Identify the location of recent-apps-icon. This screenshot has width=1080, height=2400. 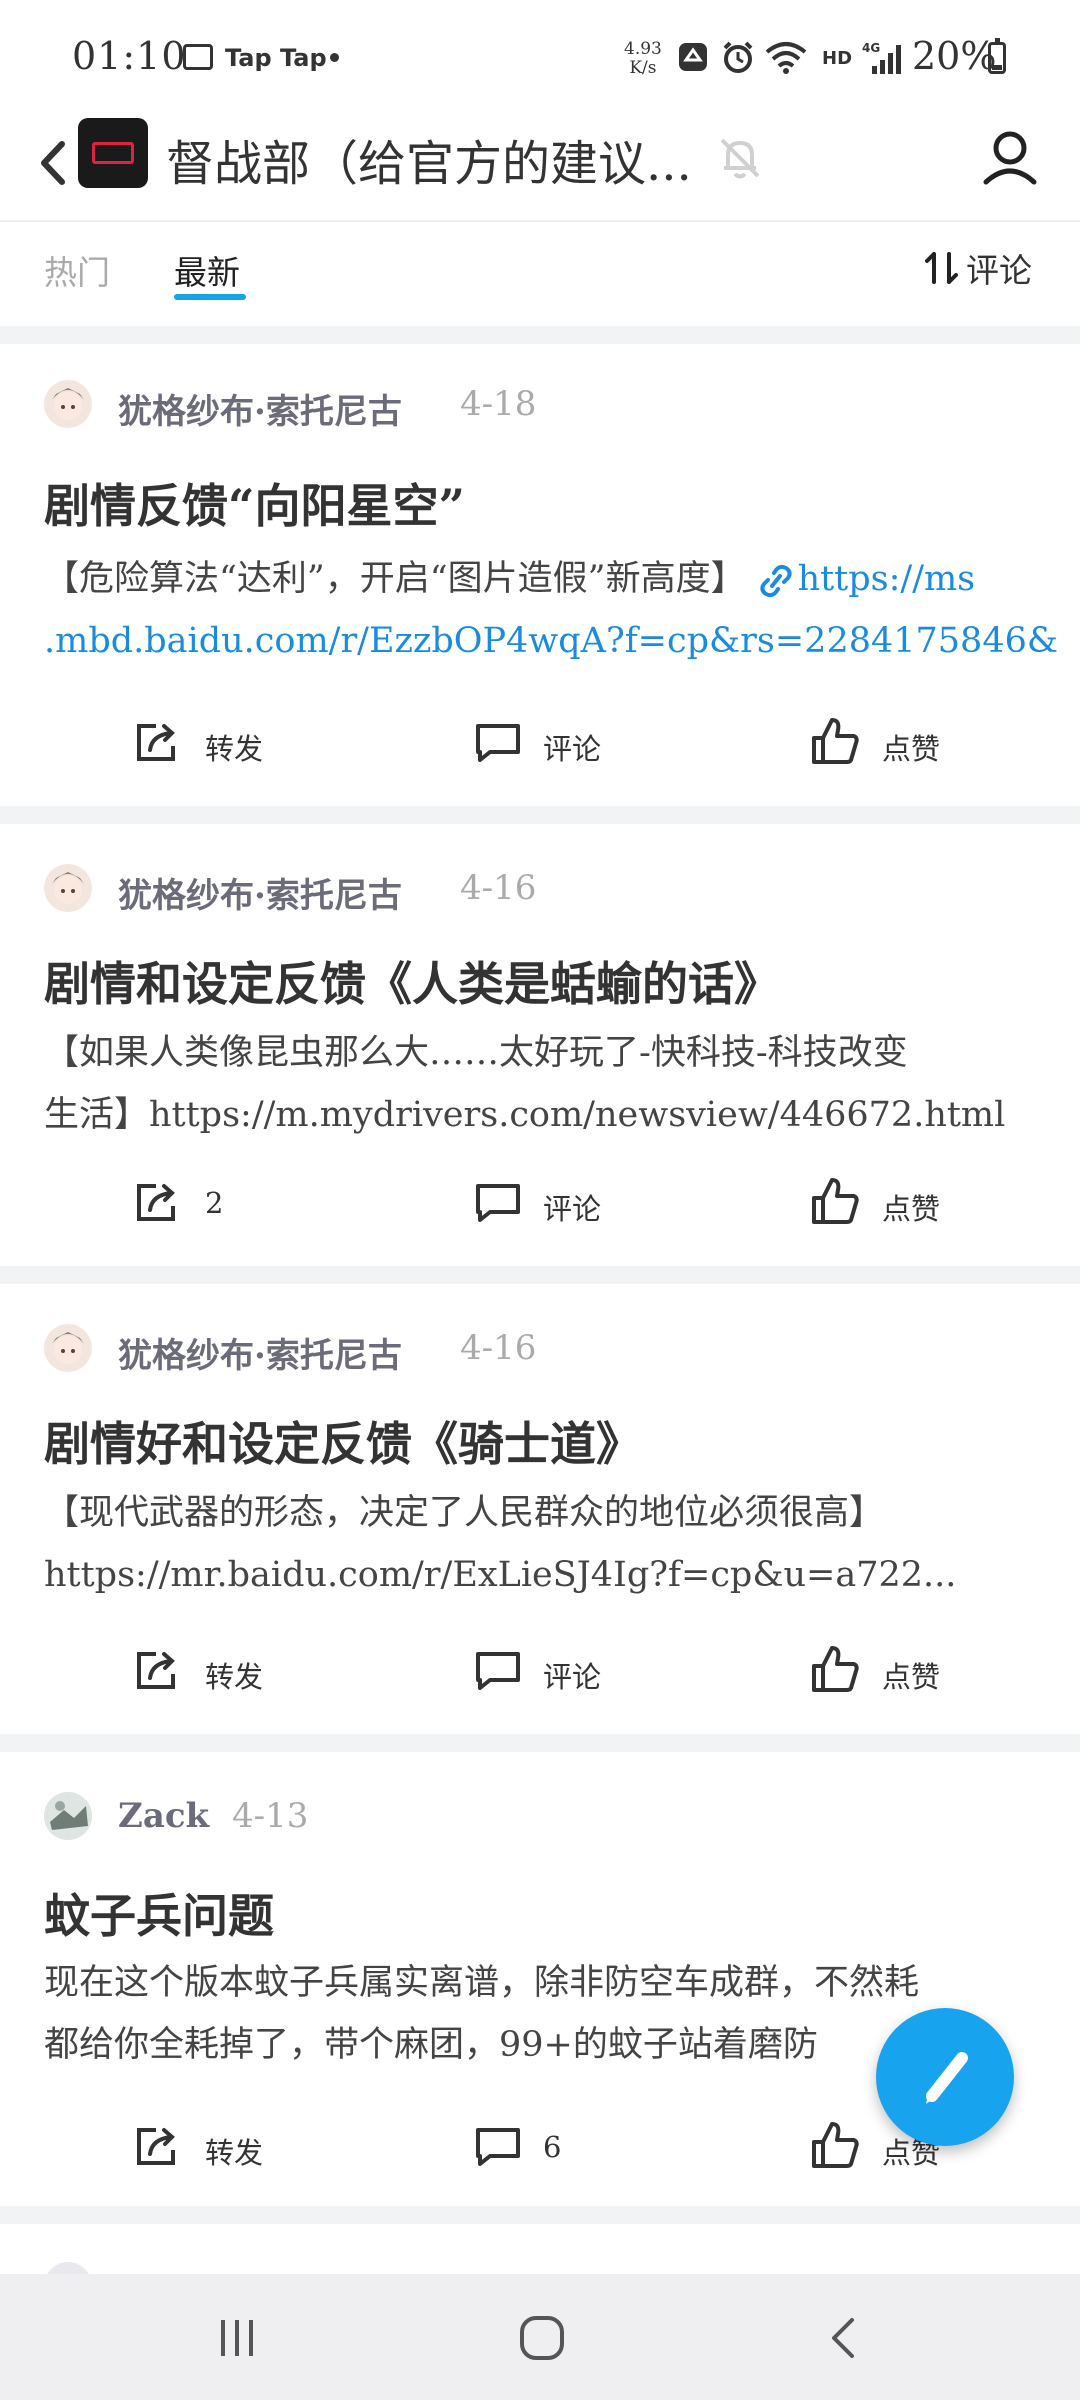
(237, 2338).